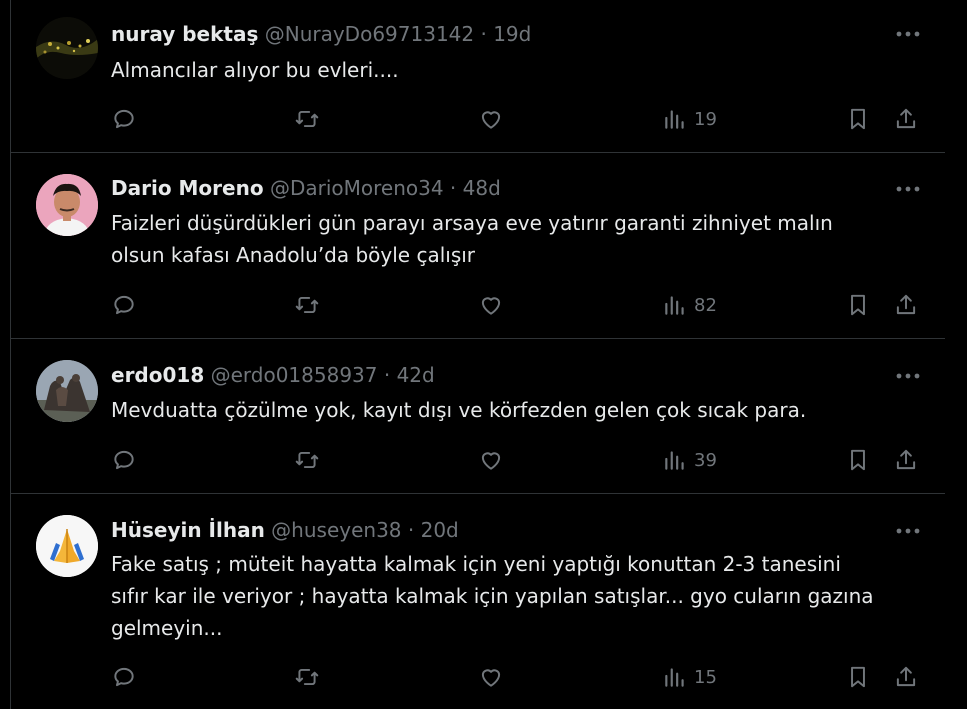  I want to click on action-bar: 82, so click(478, 305).